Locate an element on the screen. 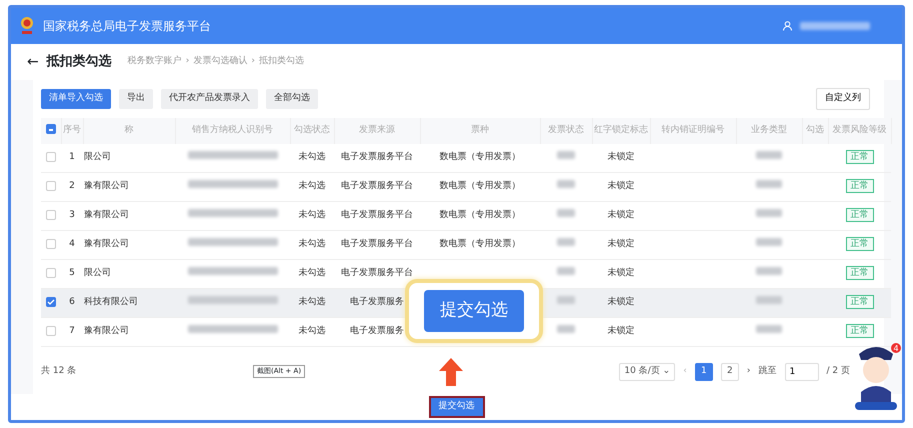 The height and width of the screenshot is (428, 913). column-header: 票种 is located at coordinates (480, 129).